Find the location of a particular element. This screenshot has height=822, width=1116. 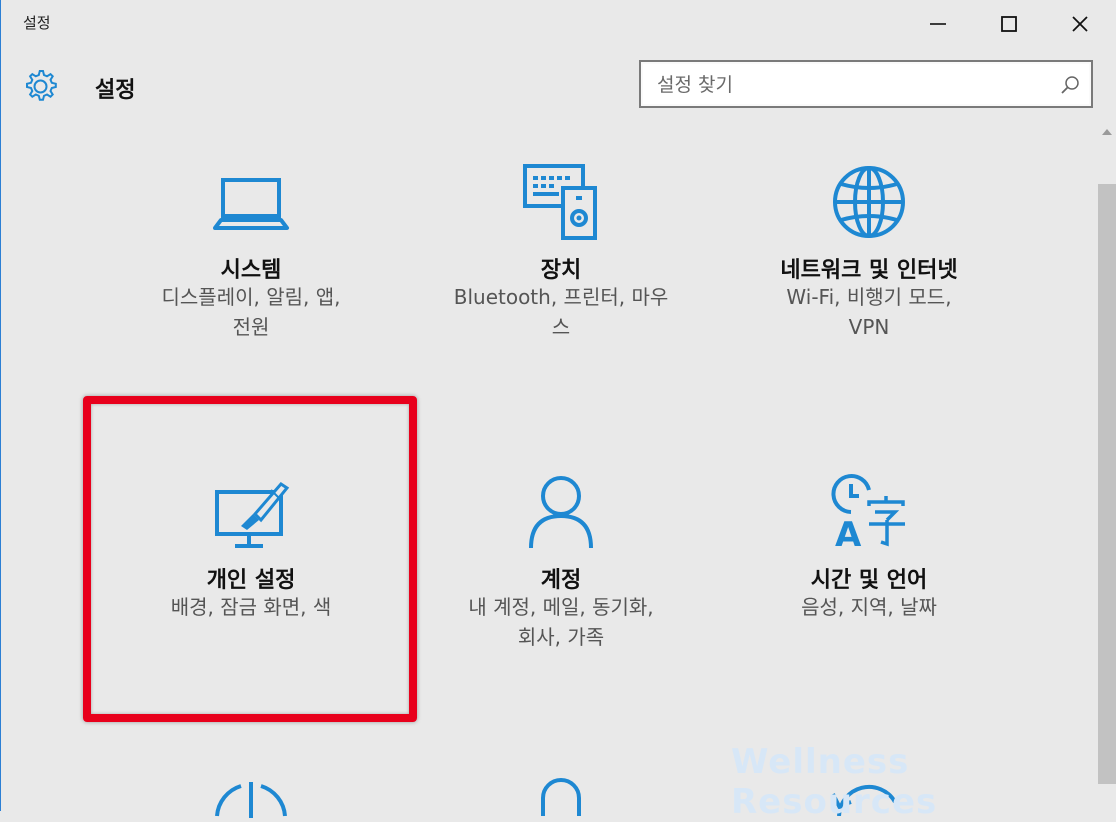

scroll-thumb is located at coordinates (1107, 484).